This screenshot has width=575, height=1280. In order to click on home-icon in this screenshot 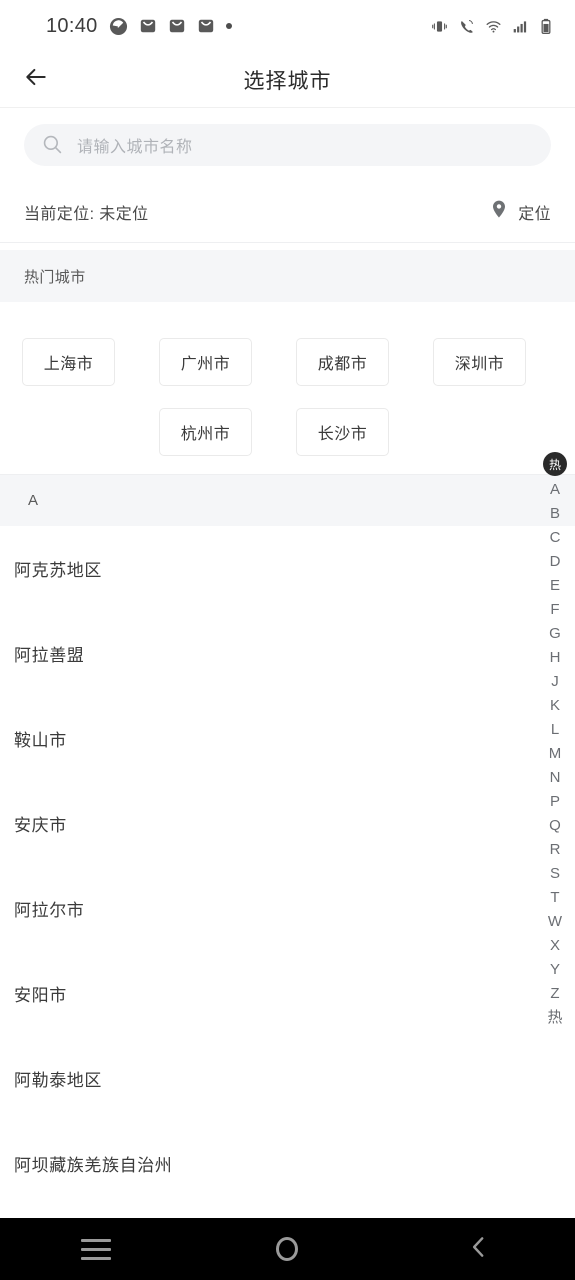, I will do `click(287, 1249)`.